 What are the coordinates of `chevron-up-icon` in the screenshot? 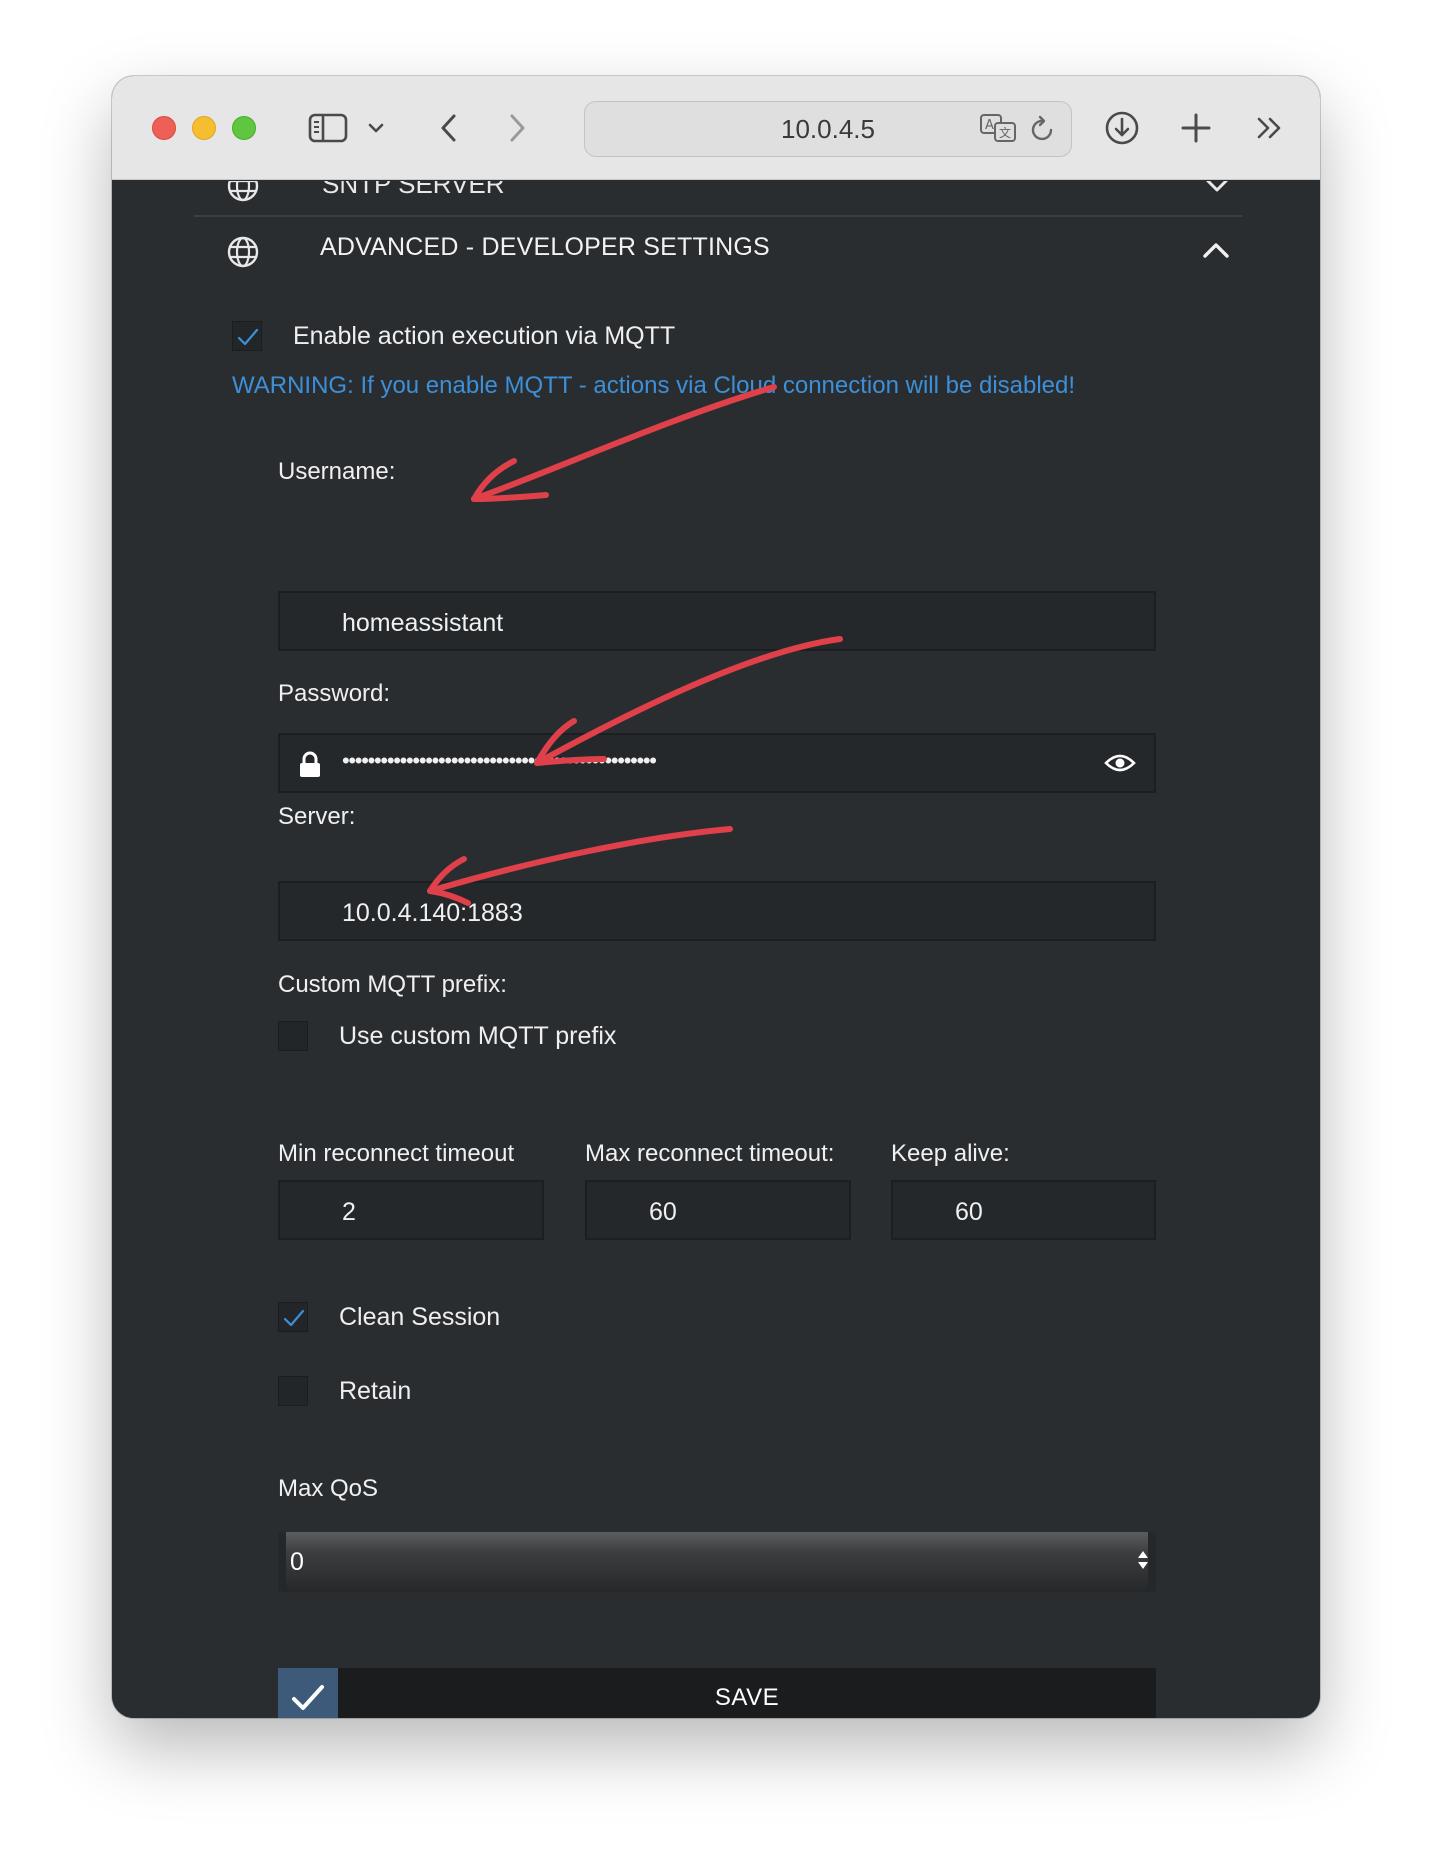 It's located at (1216, 252).